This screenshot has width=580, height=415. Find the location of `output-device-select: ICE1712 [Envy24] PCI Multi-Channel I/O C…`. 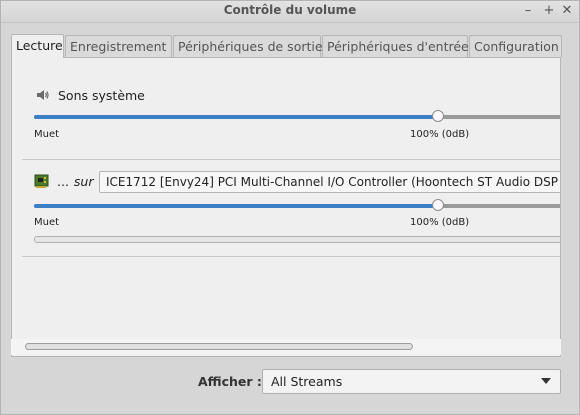

output-device-select: ICE1712 [Envy24] PCI Multi-Channel I/O C… is located at coordinates (329, 182).